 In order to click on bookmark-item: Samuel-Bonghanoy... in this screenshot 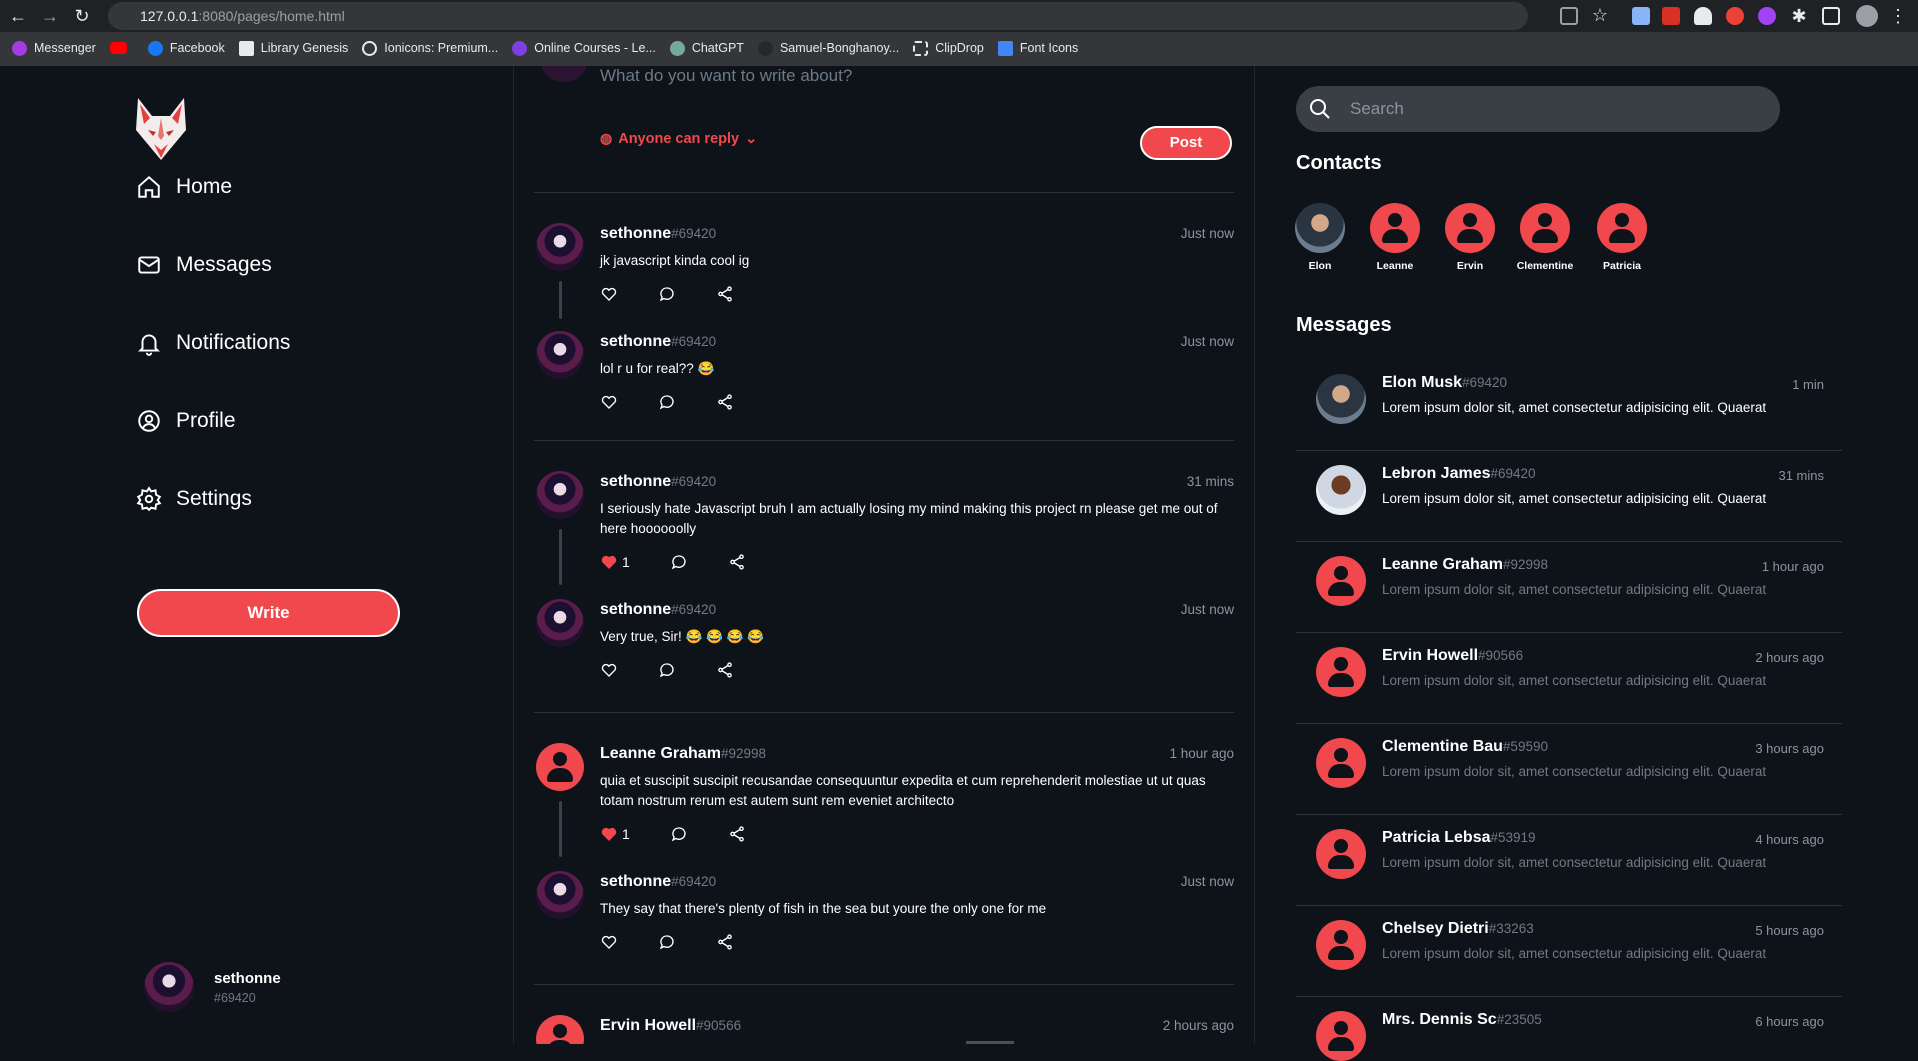, I will do `click(828, 48)`.